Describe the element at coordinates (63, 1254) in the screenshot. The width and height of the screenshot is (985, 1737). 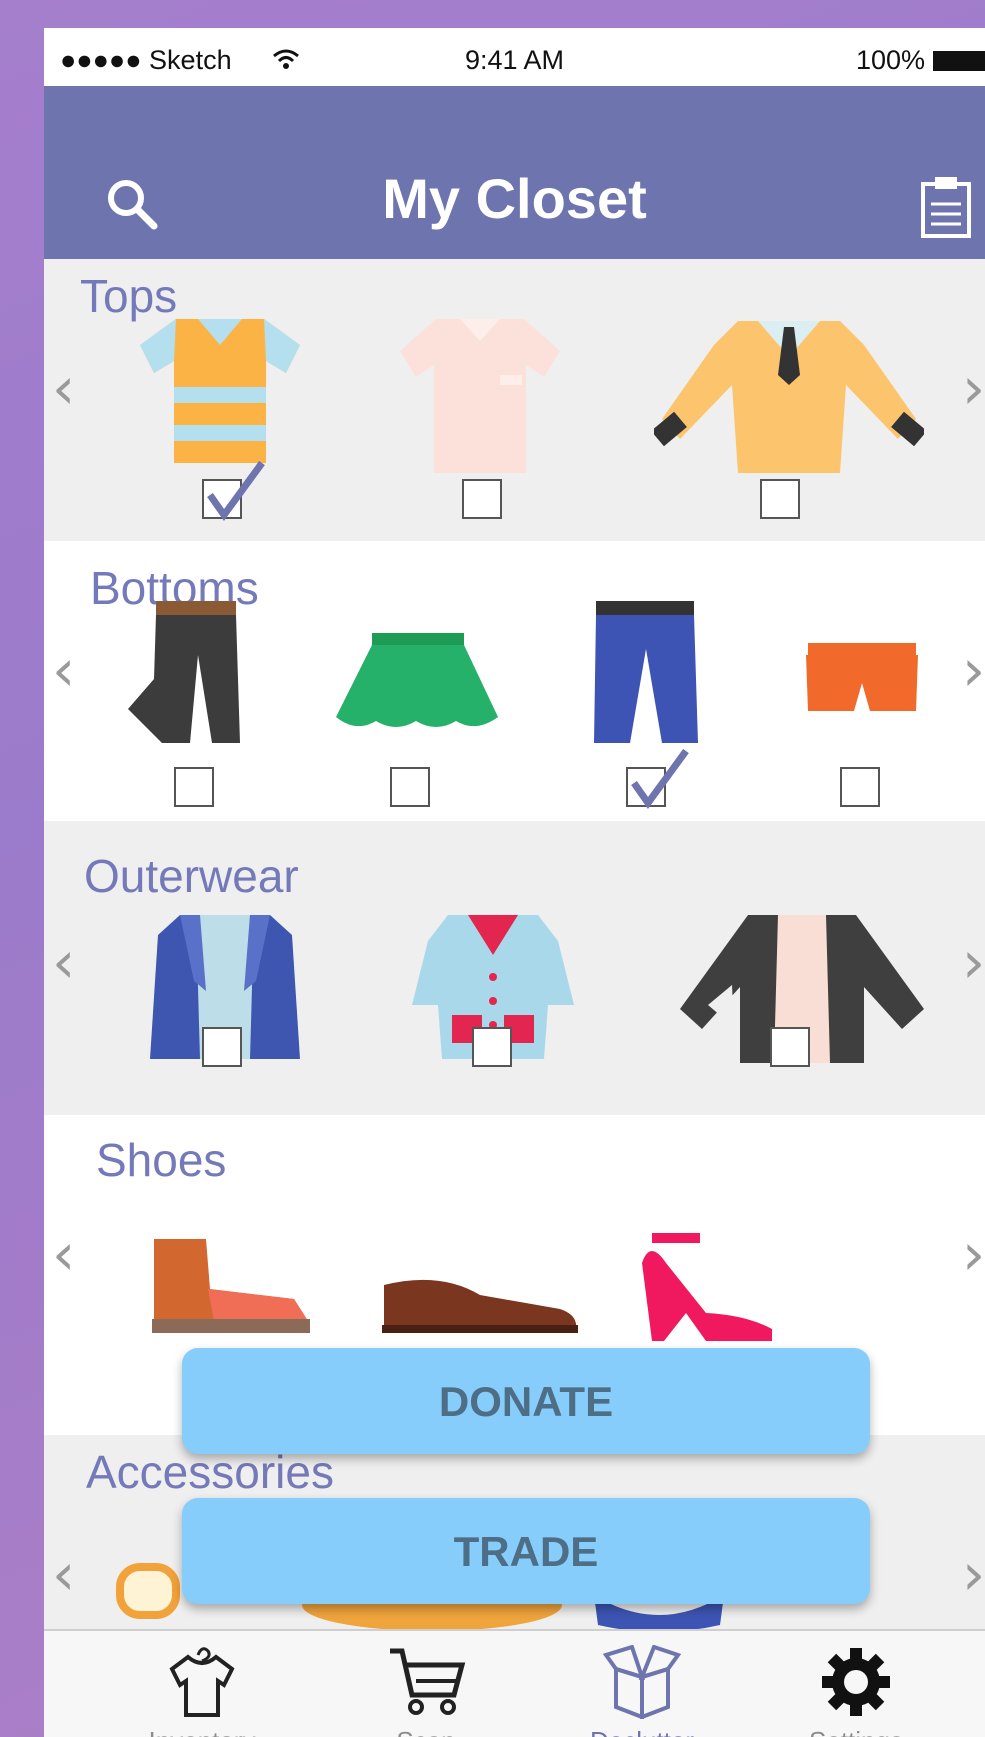
I see `prev-arrow-shoes: ‹` at that location.